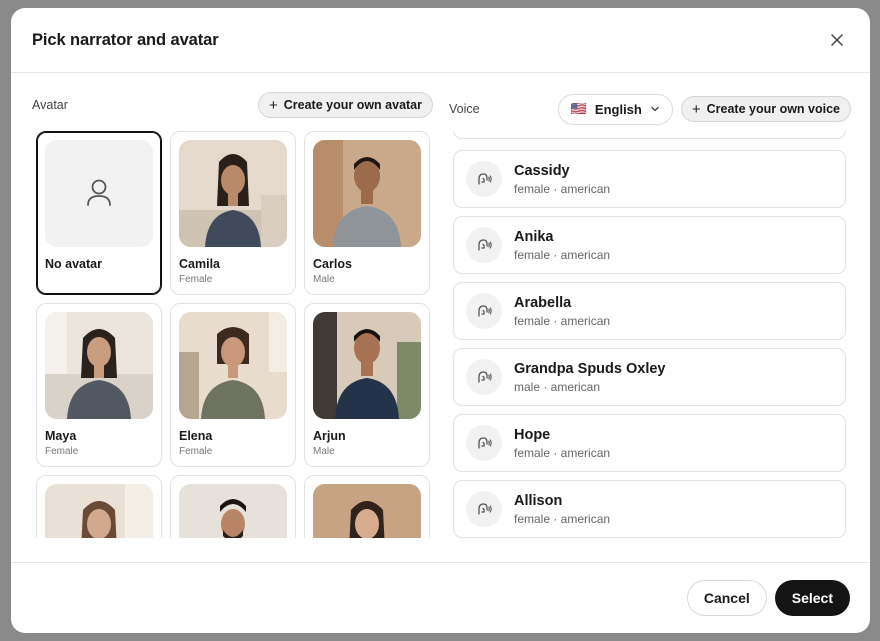 Image resolution: width=880 pixels, height=641 pixels. I want to click on voice-name: Cassidy, so click(542, 170).